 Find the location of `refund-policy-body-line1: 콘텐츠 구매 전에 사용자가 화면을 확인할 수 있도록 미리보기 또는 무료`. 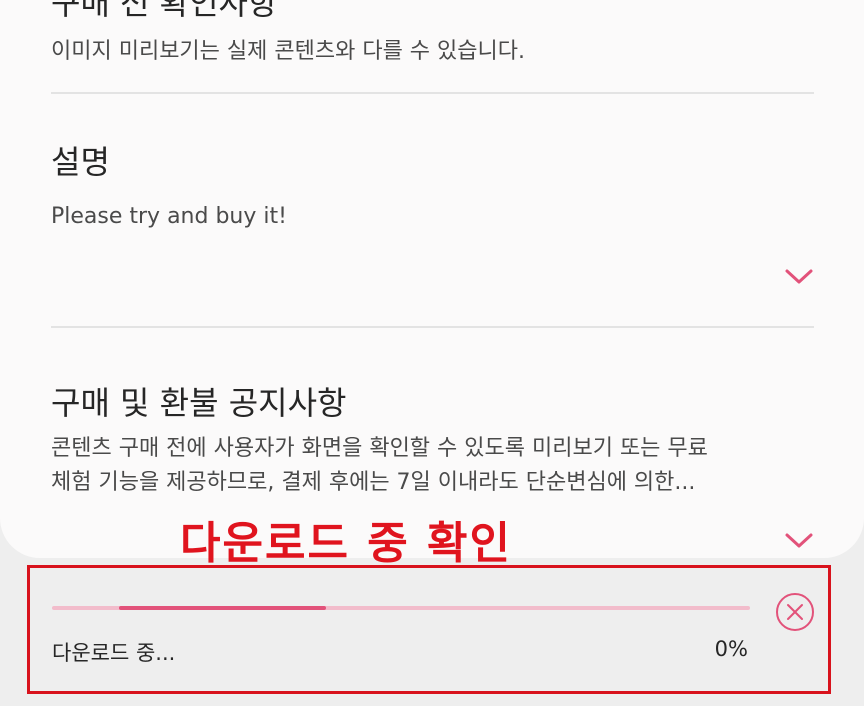

refund-policy-body-line1: 콘텐츠 구매 전에 사용자가 화면을 확인할 수 있도록 미리보기 또는 무료 is located at coordinates (379, 448).